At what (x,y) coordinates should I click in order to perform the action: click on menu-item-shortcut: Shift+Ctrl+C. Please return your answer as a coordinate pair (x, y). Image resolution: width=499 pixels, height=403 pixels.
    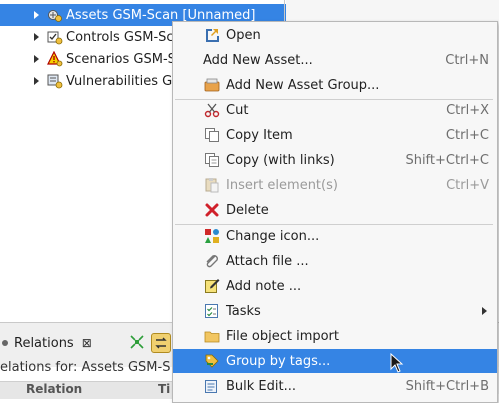
    Looking at the image, I should click on (447, 160).